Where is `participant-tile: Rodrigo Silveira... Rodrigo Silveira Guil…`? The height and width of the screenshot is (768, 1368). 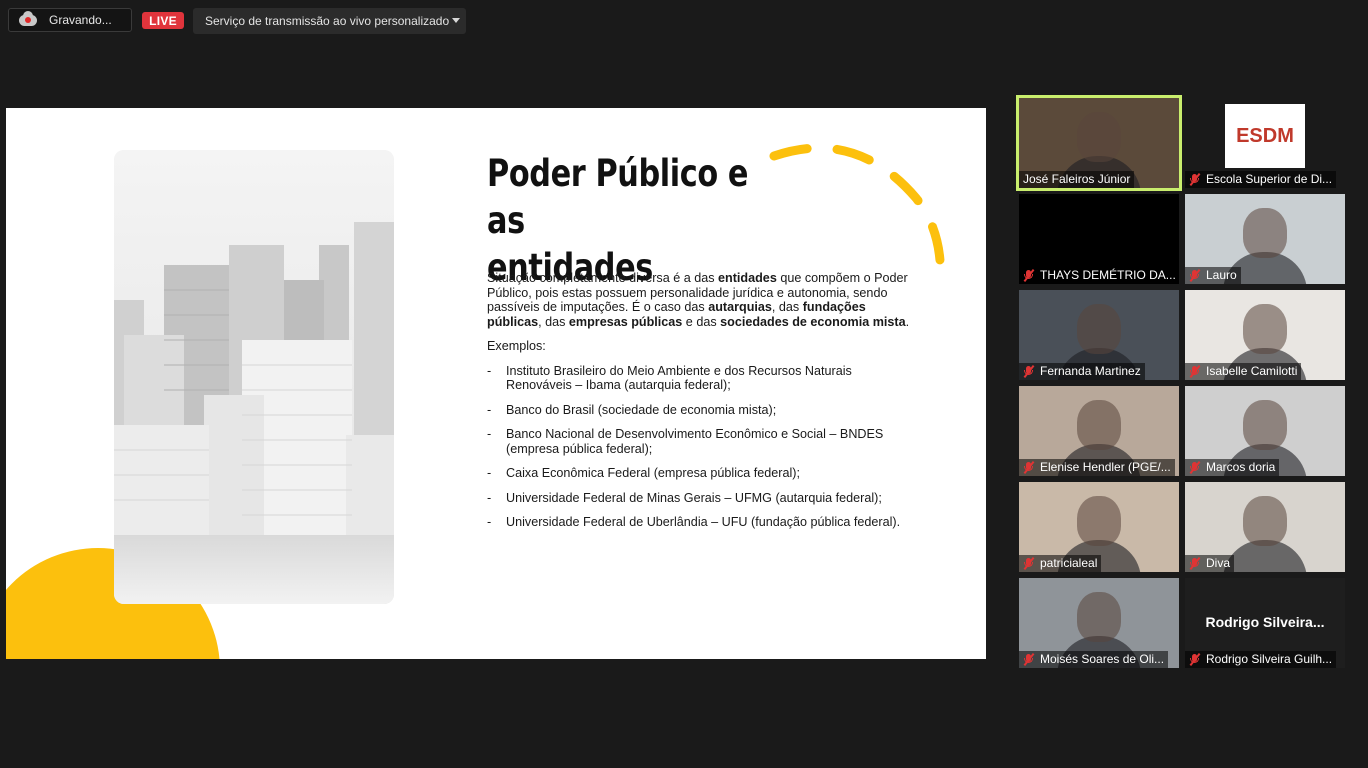
participant-tile: Rodrigo Silveira... Rodrigo Silveira Guil… is located at coordinates (1265, 623).